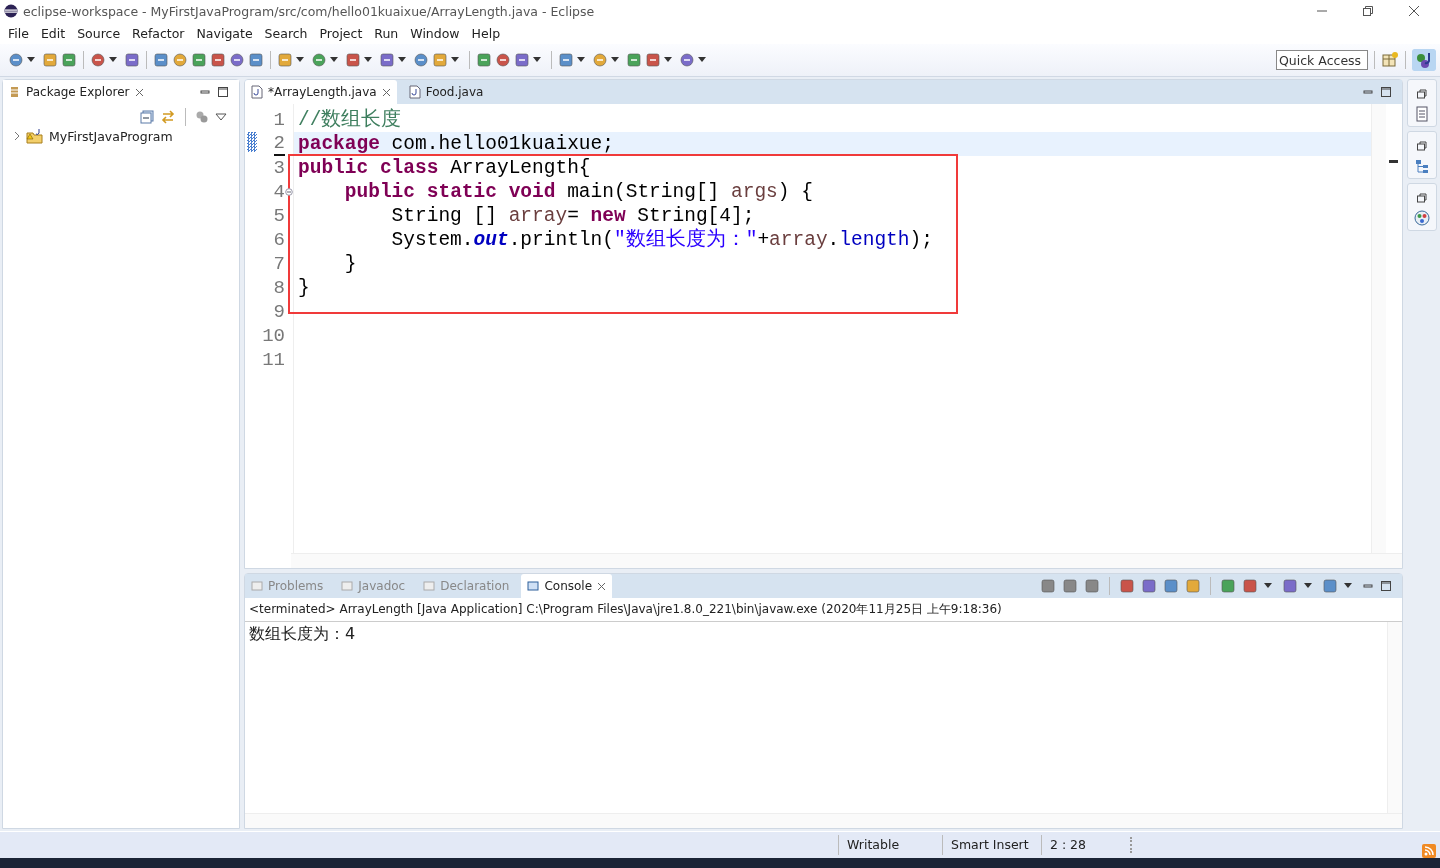 Image resolution: width=1440 pixels, height=868 pixels. Describe the element at coordinates (289, 192) in the screenshot. I see `fold-icon` at that location.